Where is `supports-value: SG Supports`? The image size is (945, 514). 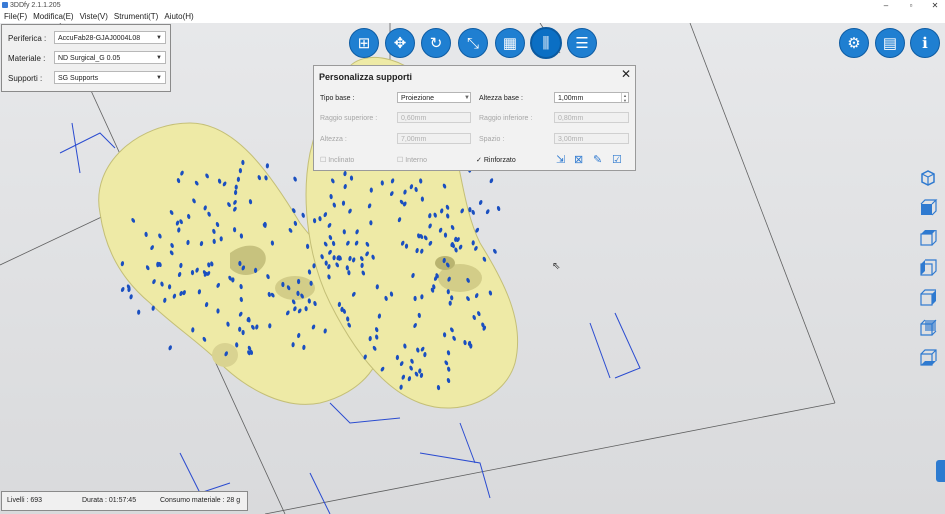
supports-value: SG Supports is located at coordinates (78, 78).